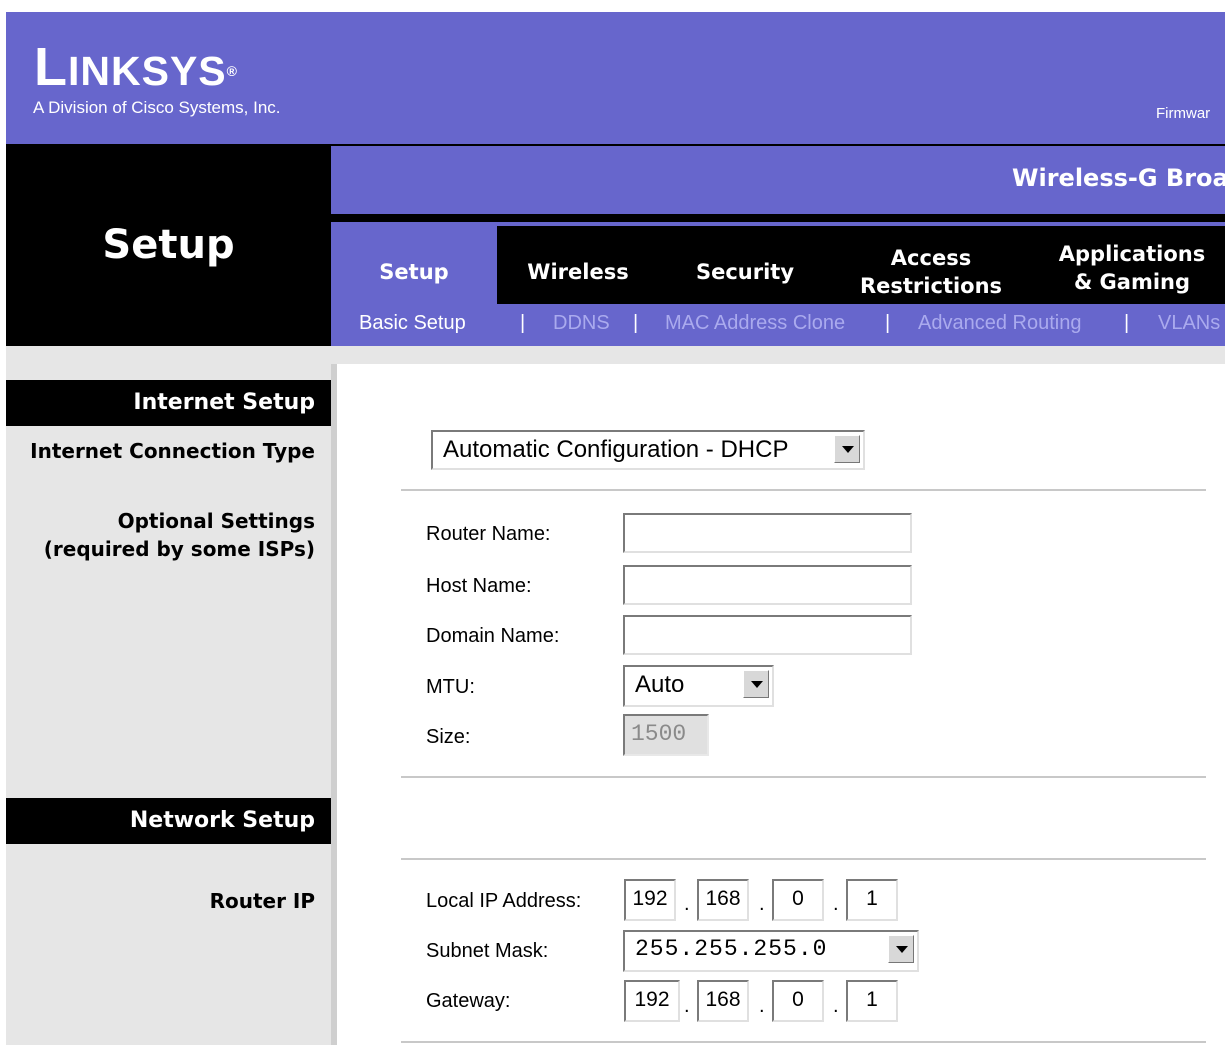  I want to click on subtab-ddns: DDNS, so click(581, 323).